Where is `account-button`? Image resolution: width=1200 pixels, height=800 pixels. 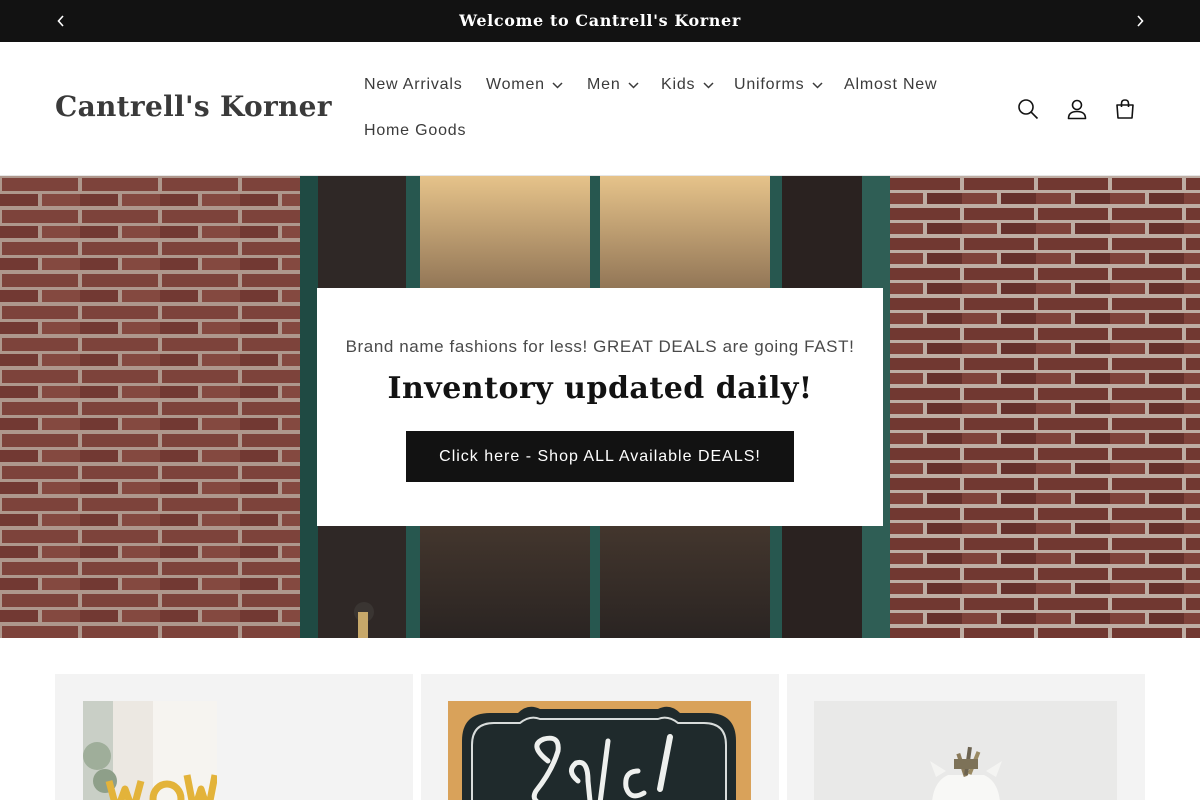
account-button is located at coordinates (1077, 109).